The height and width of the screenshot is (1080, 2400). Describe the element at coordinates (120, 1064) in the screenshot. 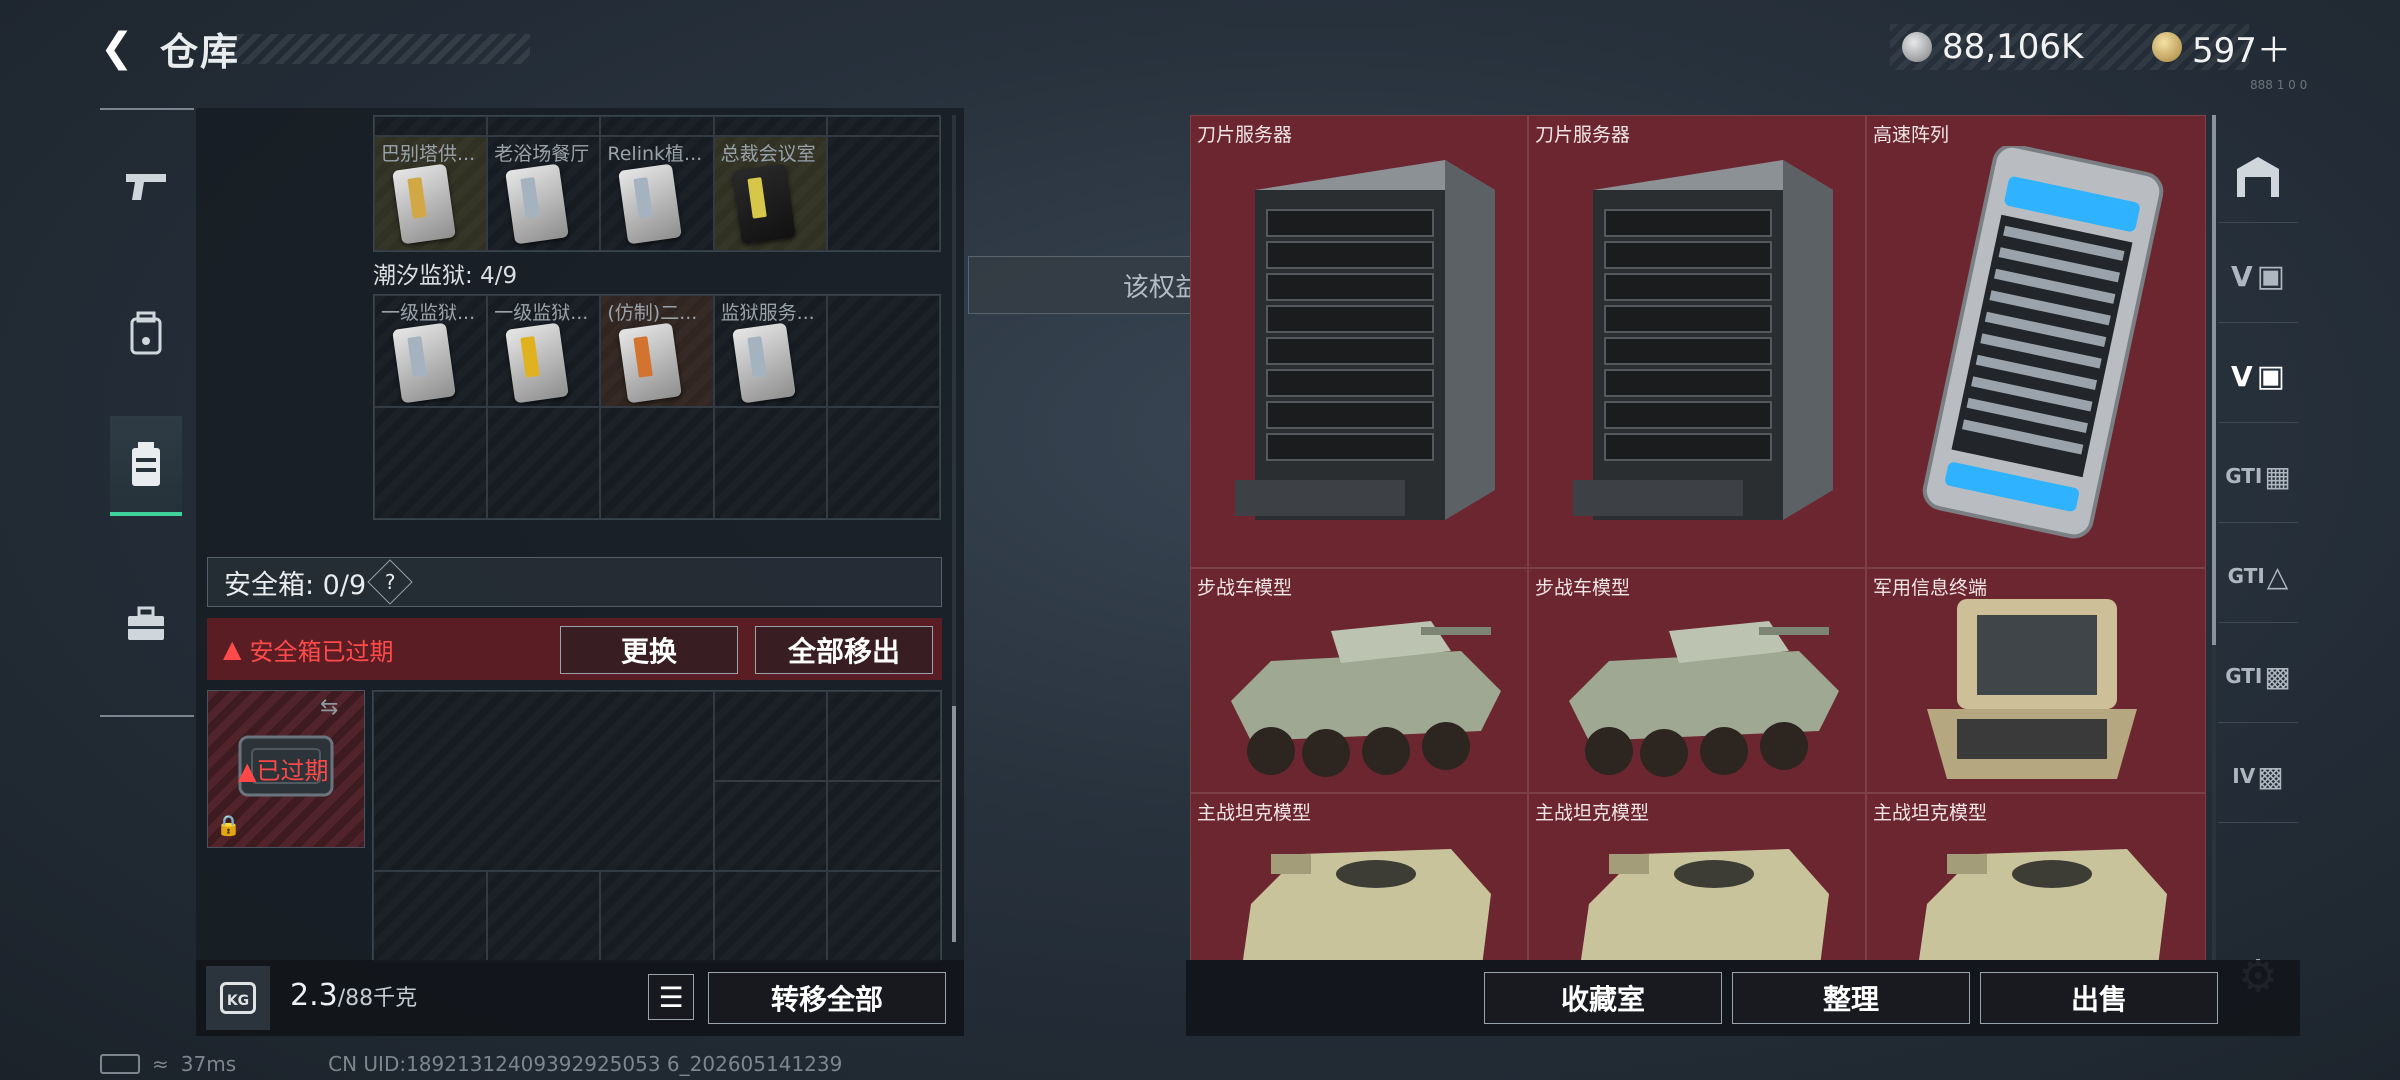

I see `battery-icon` at that location.